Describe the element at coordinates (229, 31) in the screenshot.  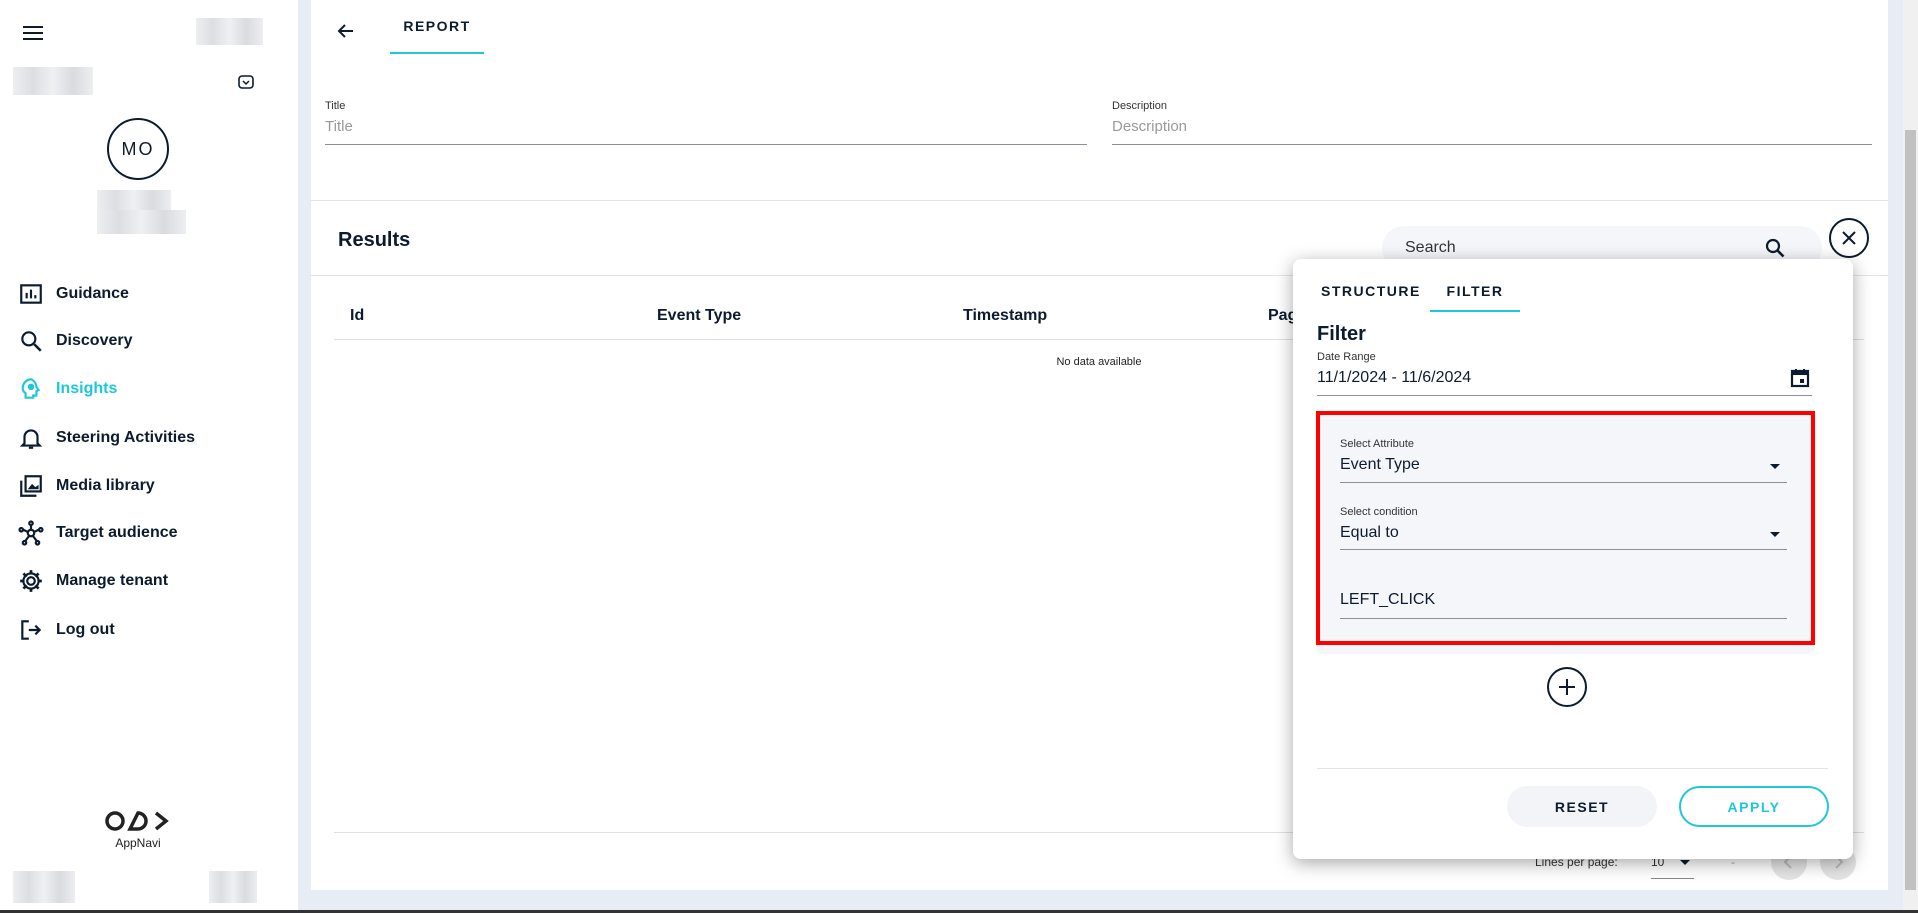
I see `blurred-info` at that location.